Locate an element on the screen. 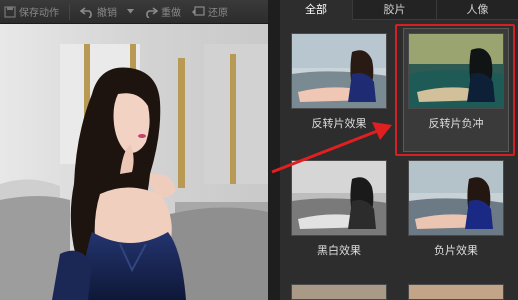 This screenshot has height=300, width=518. effect-label: 黑白效果 is located at coordinates (339, 250).